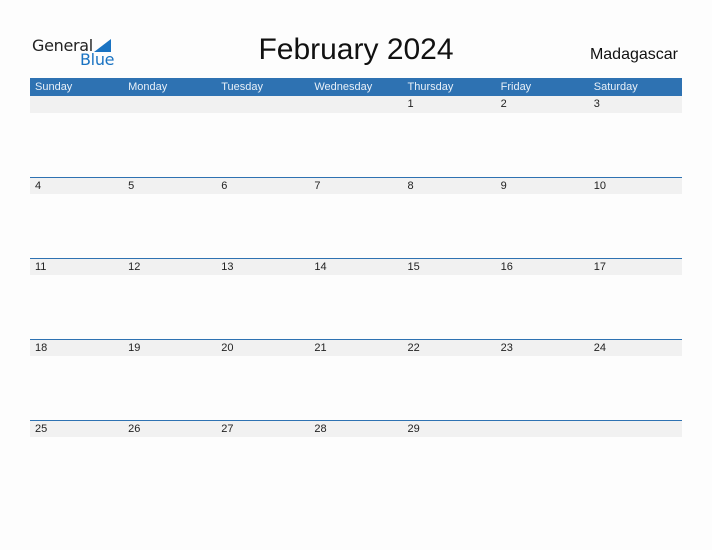 The height and width of the screenshot is (550, 712). I want to click on weekday-thursday: Thursday, so click(430, 87).